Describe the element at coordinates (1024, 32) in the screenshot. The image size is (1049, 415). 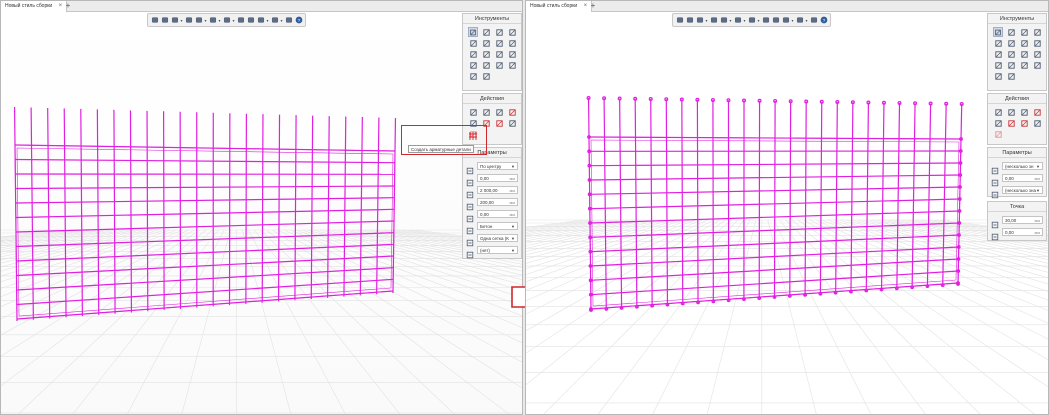
I see `column-tool` at that location.